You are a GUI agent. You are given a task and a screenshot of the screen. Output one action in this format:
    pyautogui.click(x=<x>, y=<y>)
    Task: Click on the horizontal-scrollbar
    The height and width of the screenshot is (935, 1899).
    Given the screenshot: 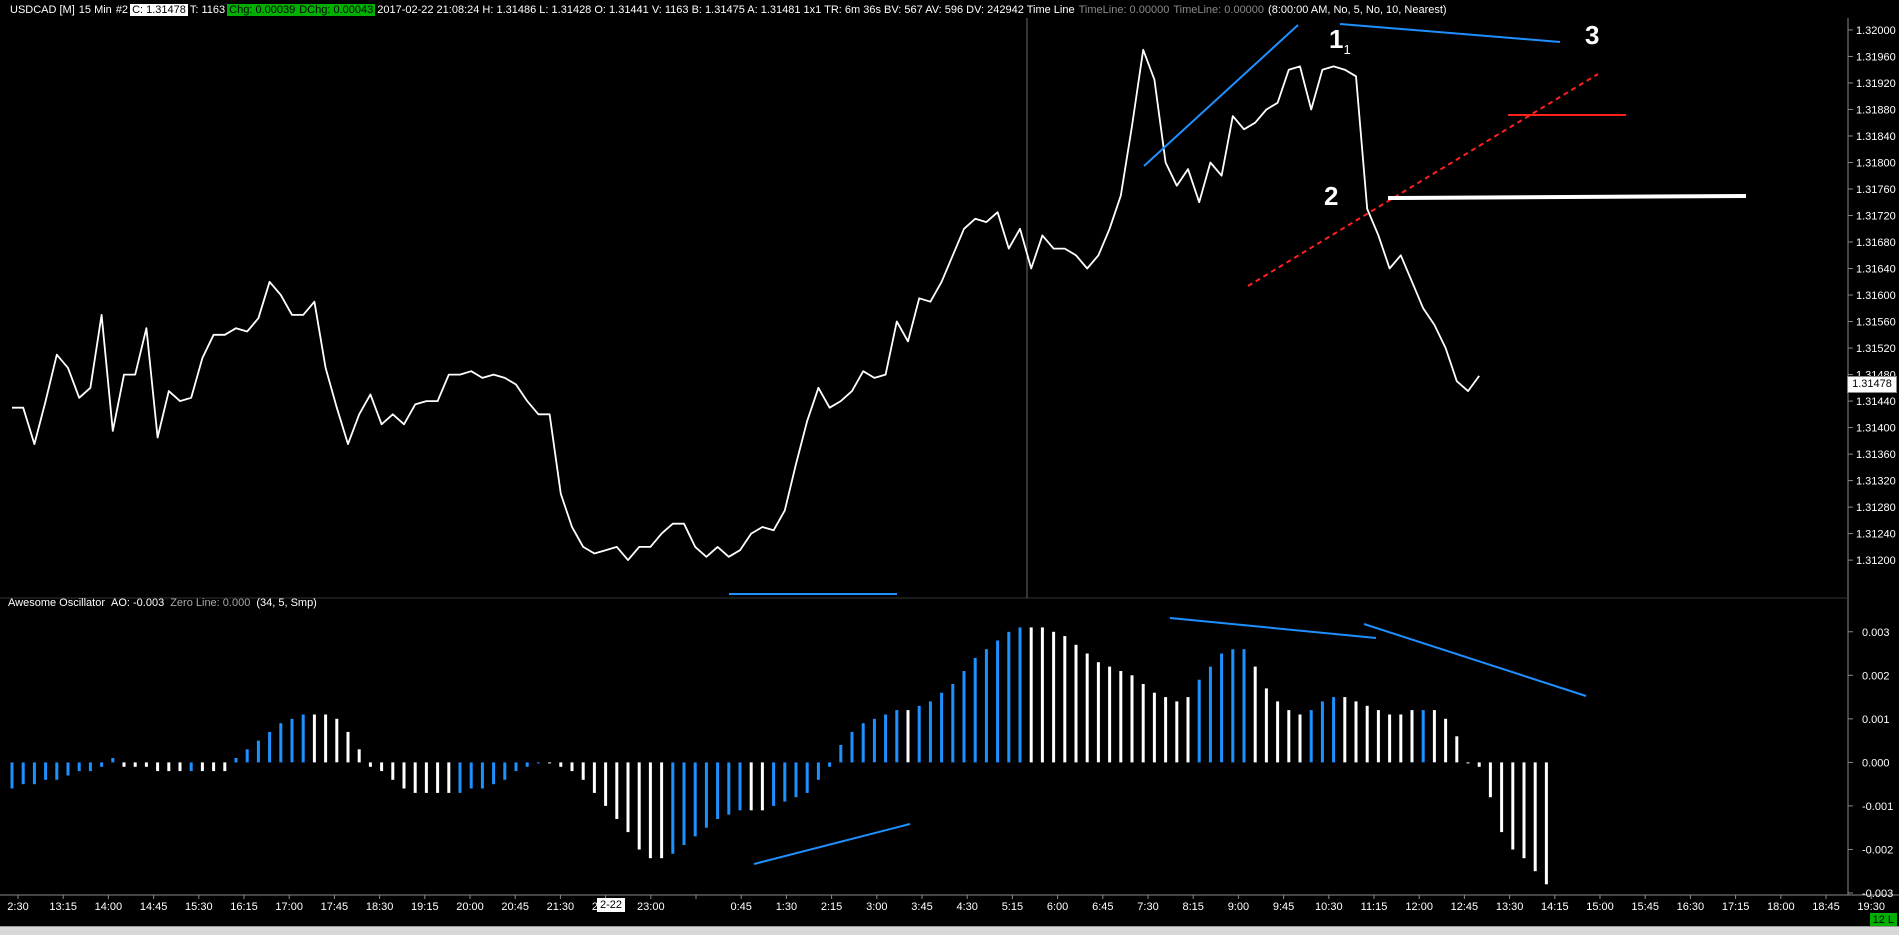 What is the action you would take?
    pyautogui.click(x=949, y=930)
    